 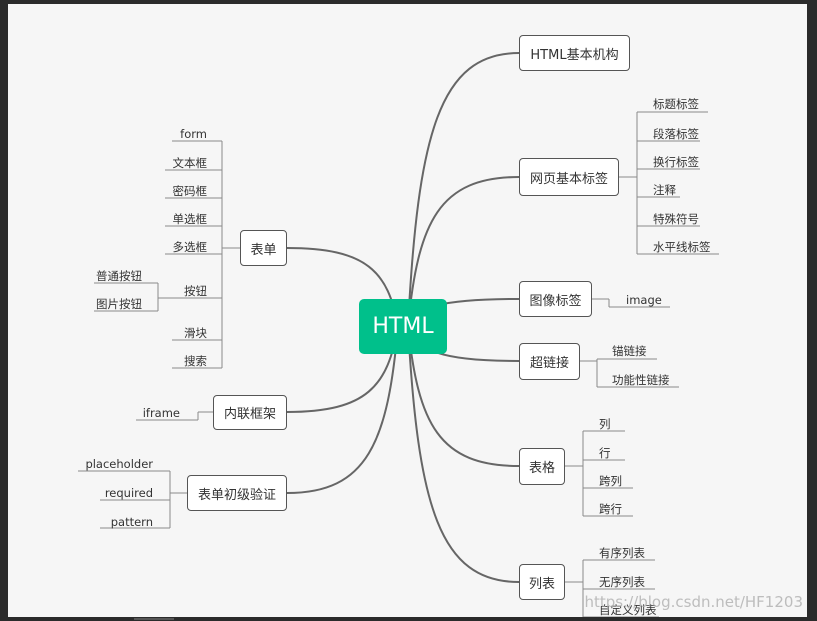 What do you see at coordinates (190, 219) in the screenshot?
I see `leaf-radio: 单选框` at bounding box center [190, 219].